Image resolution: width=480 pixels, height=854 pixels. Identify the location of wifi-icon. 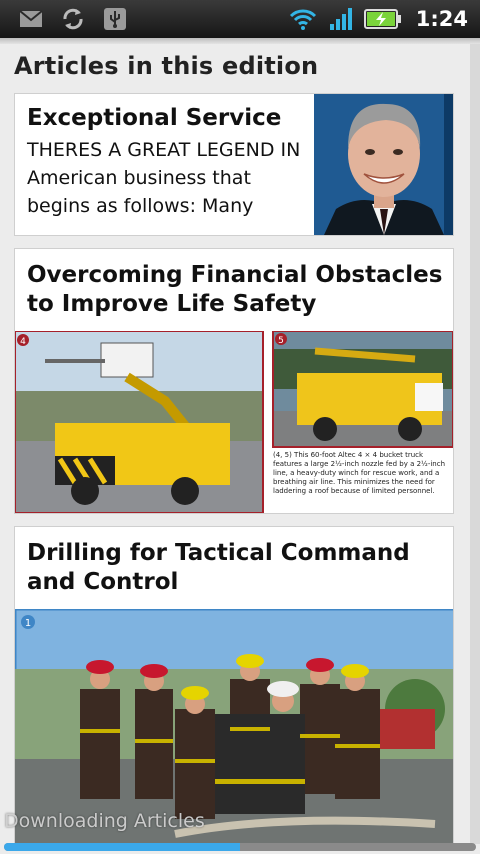
(302, 19).